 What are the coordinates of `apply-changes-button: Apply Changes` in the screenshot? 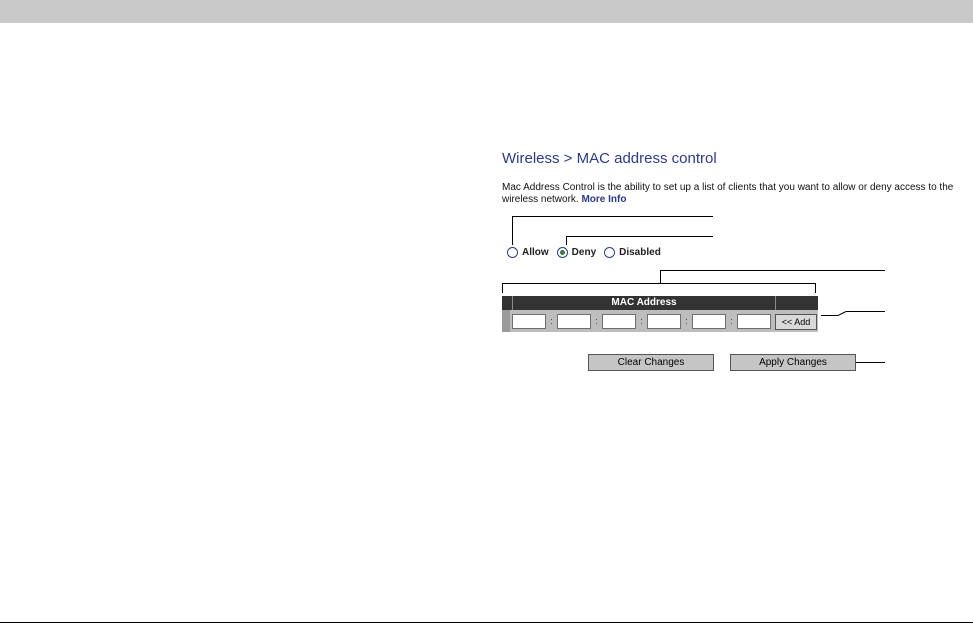 It's located at (793, 362).